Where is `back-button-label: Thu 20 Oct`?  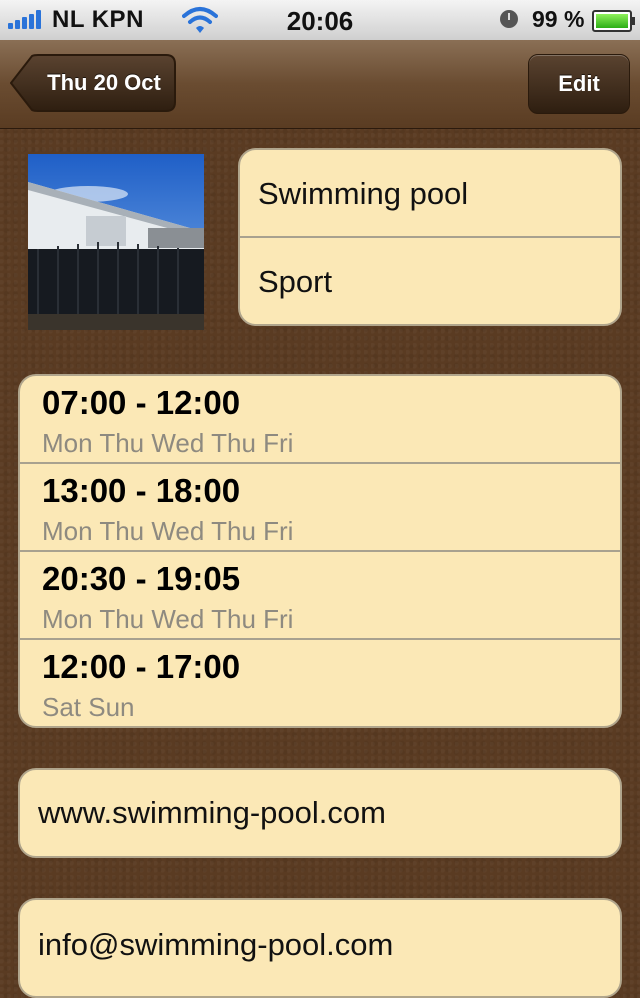 back-button-label: Thu 20 Oct is located at coordinates (104, 82).